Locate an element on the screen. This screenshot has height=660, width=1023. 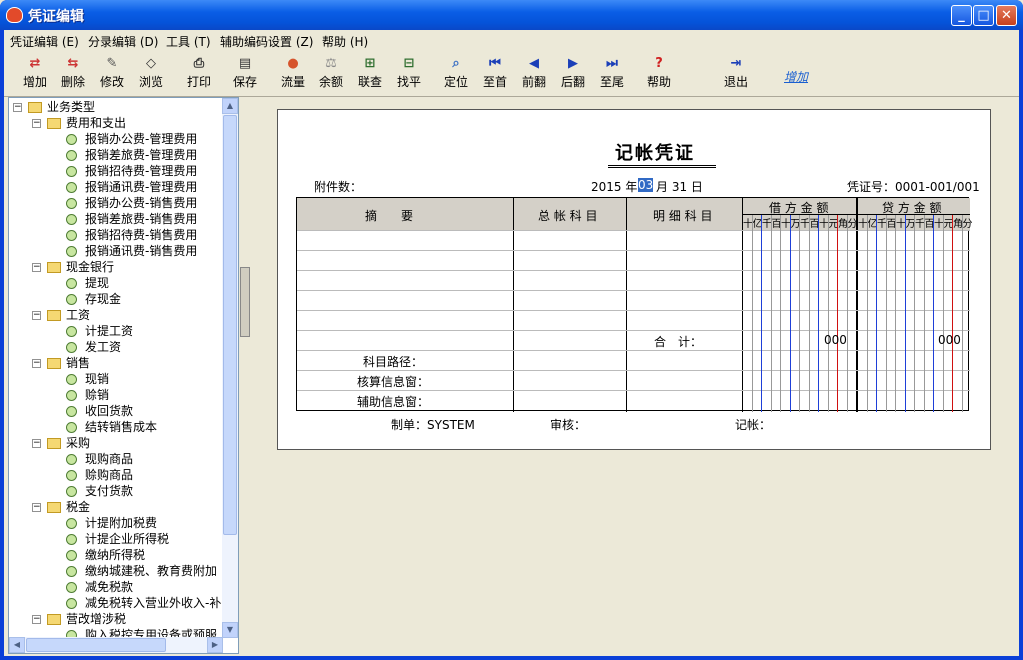
balance-button: ⚖ 余额 is located at coordinates (331, 73).